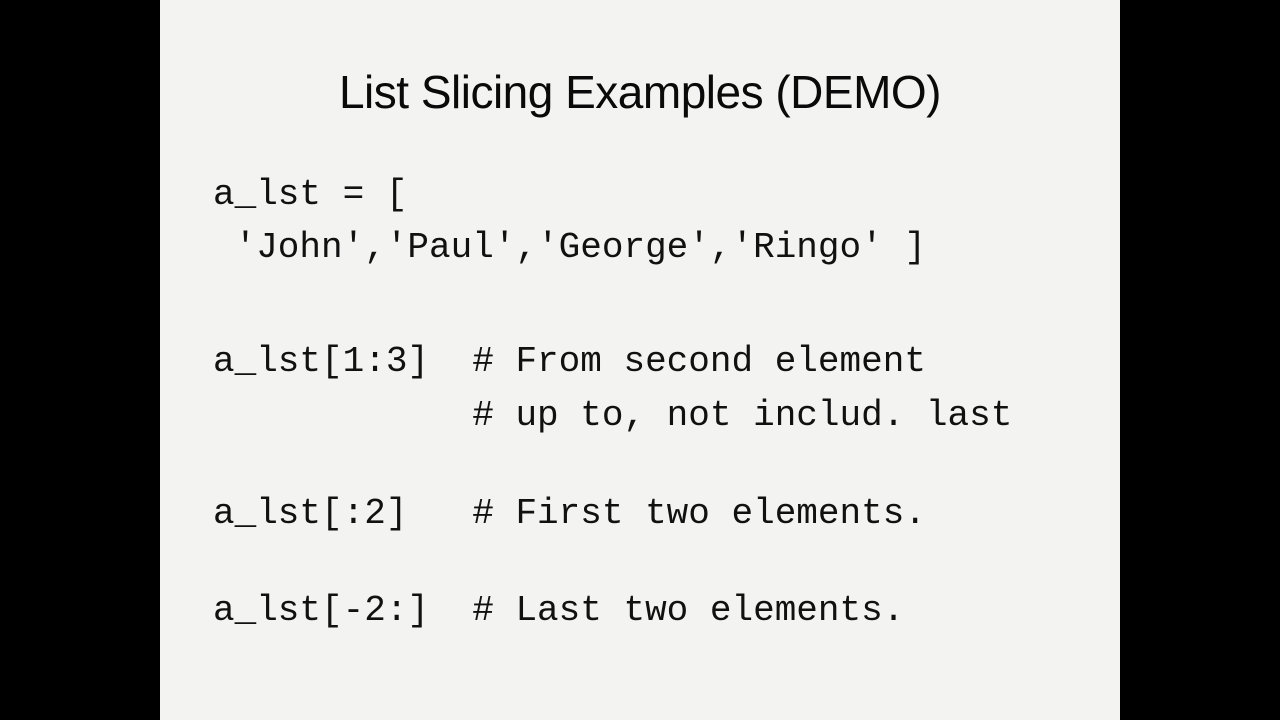 The height and width of the screenshot is (720, 1280). I want to click on code-comment: # up to, not includ. last, so click(742, 415).